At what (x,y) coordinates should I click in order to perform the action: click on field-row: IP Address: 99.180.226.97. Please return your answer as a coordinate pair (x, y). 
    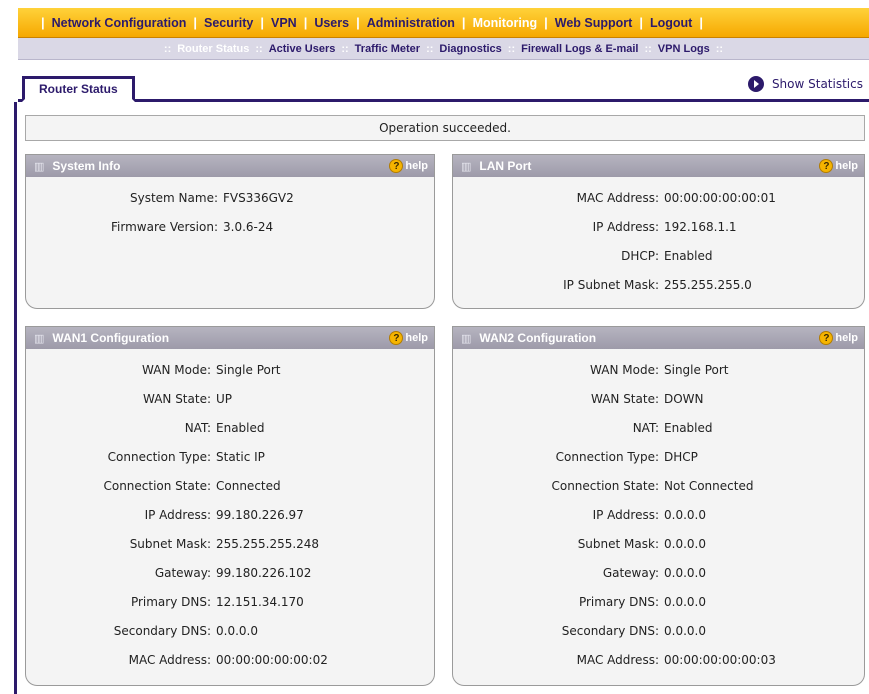
    Looking at the image, I should click on (230, 514).